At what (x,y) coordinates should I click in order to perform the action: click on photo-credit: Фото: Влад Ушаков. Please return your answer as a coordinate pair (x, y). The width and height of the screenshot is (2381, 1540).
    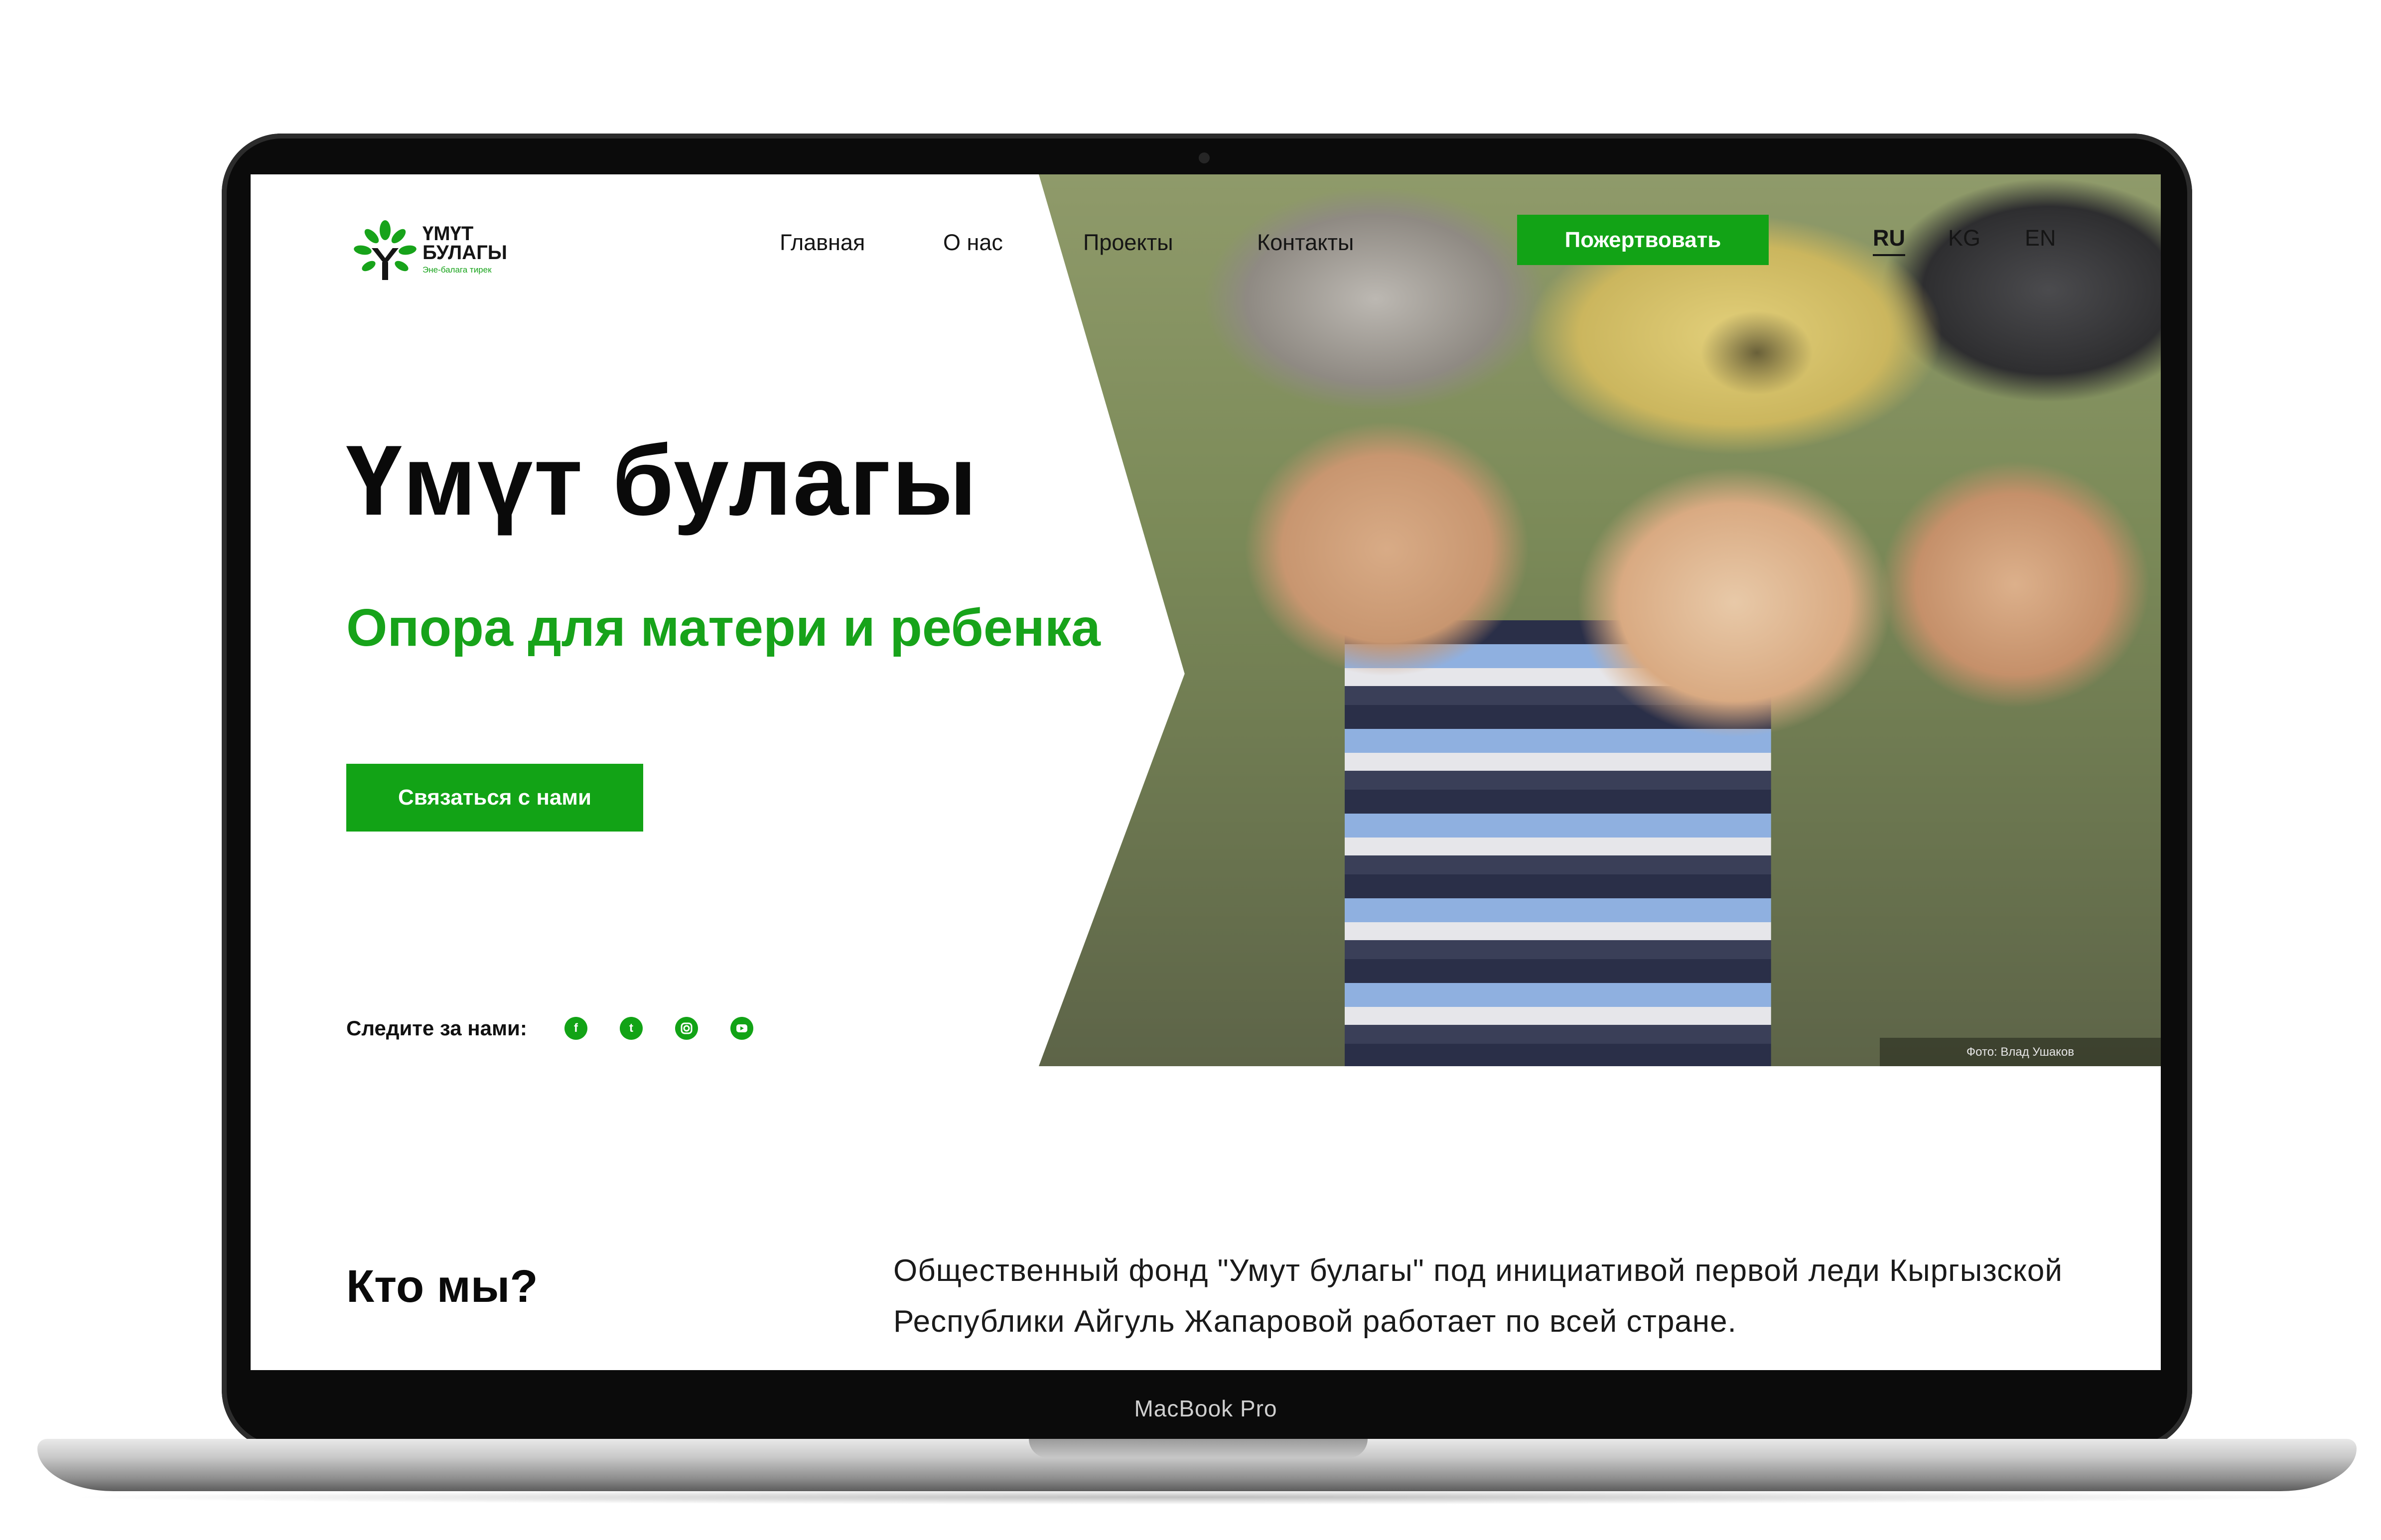
    Looking at the image, I should click on (2020, 1052).